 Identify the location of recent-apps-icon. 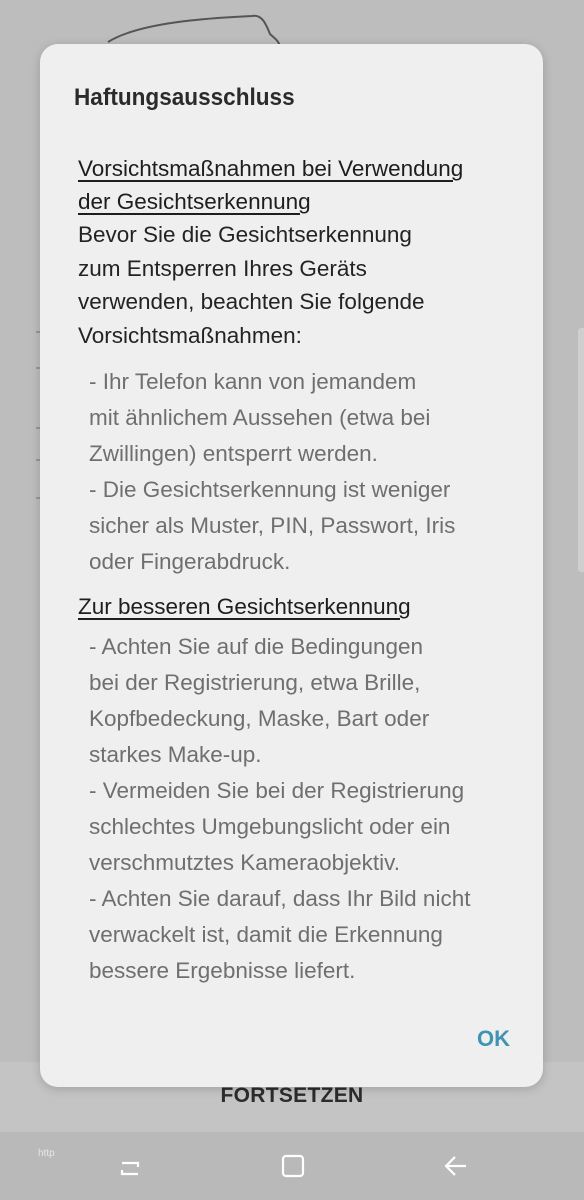
(130, 1166).